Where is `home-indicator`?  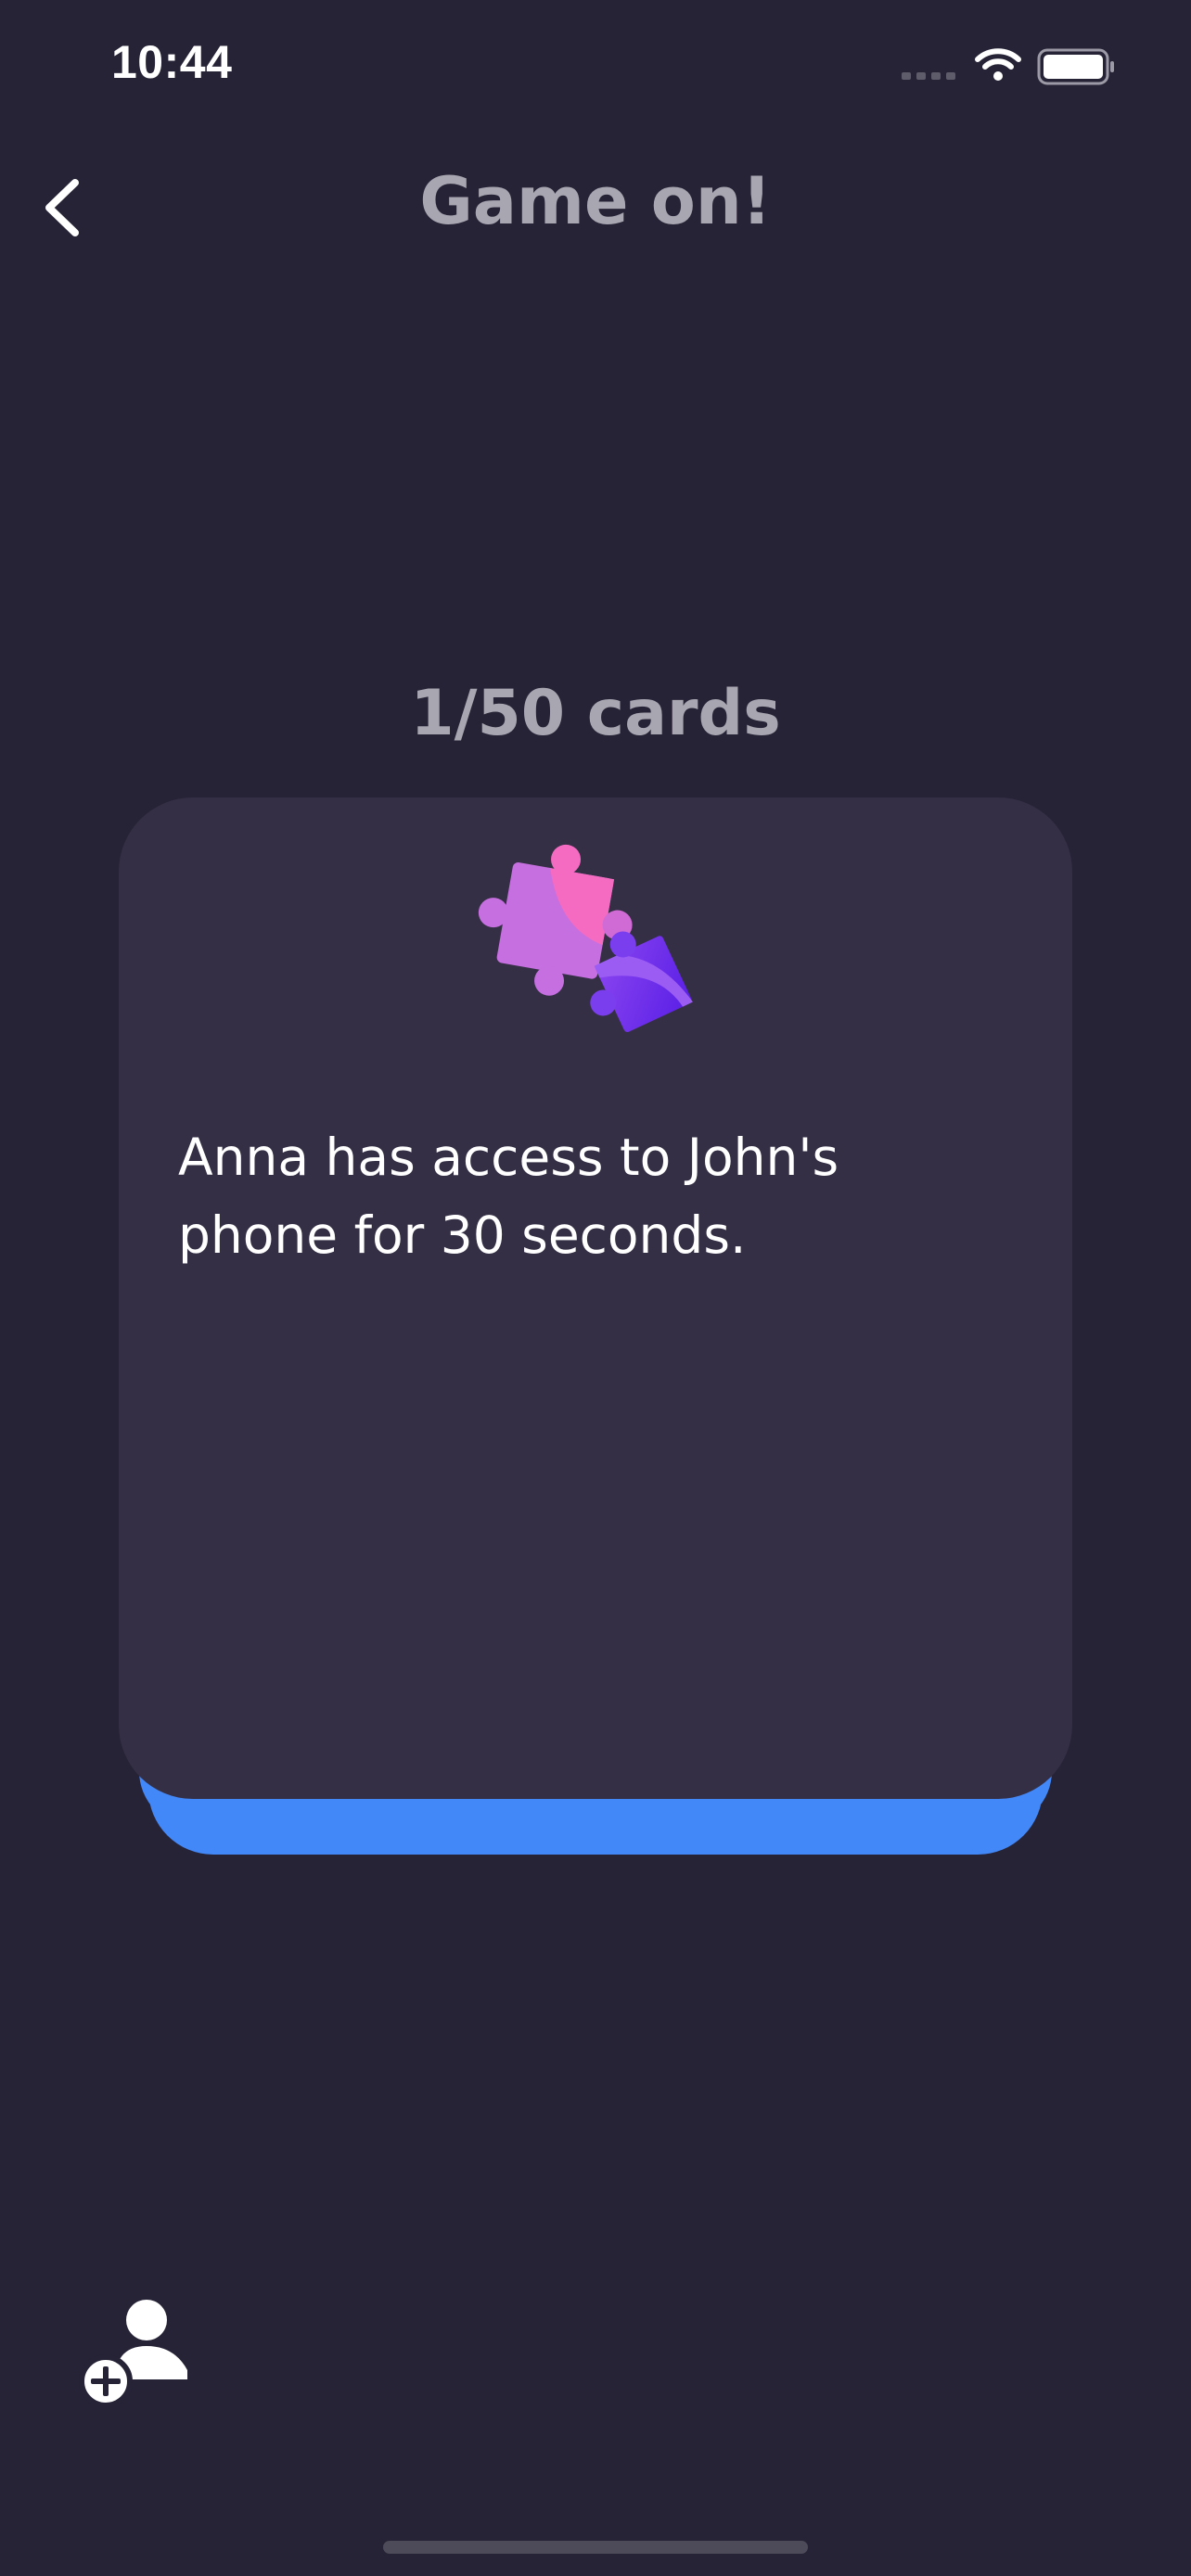 home-indicator is located at coordinates (595, 2547).